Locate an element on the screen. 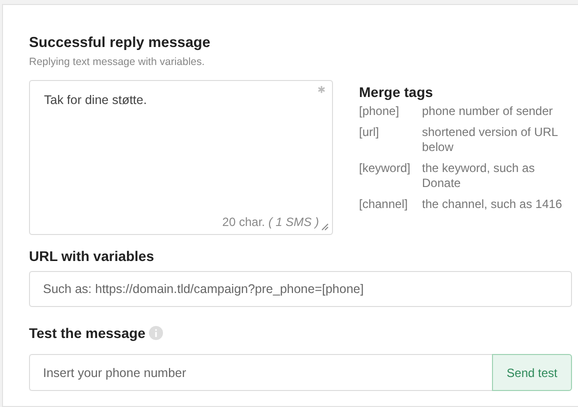  section-subtitle: Replying text message with variables. is located at coordinates (117, 62).